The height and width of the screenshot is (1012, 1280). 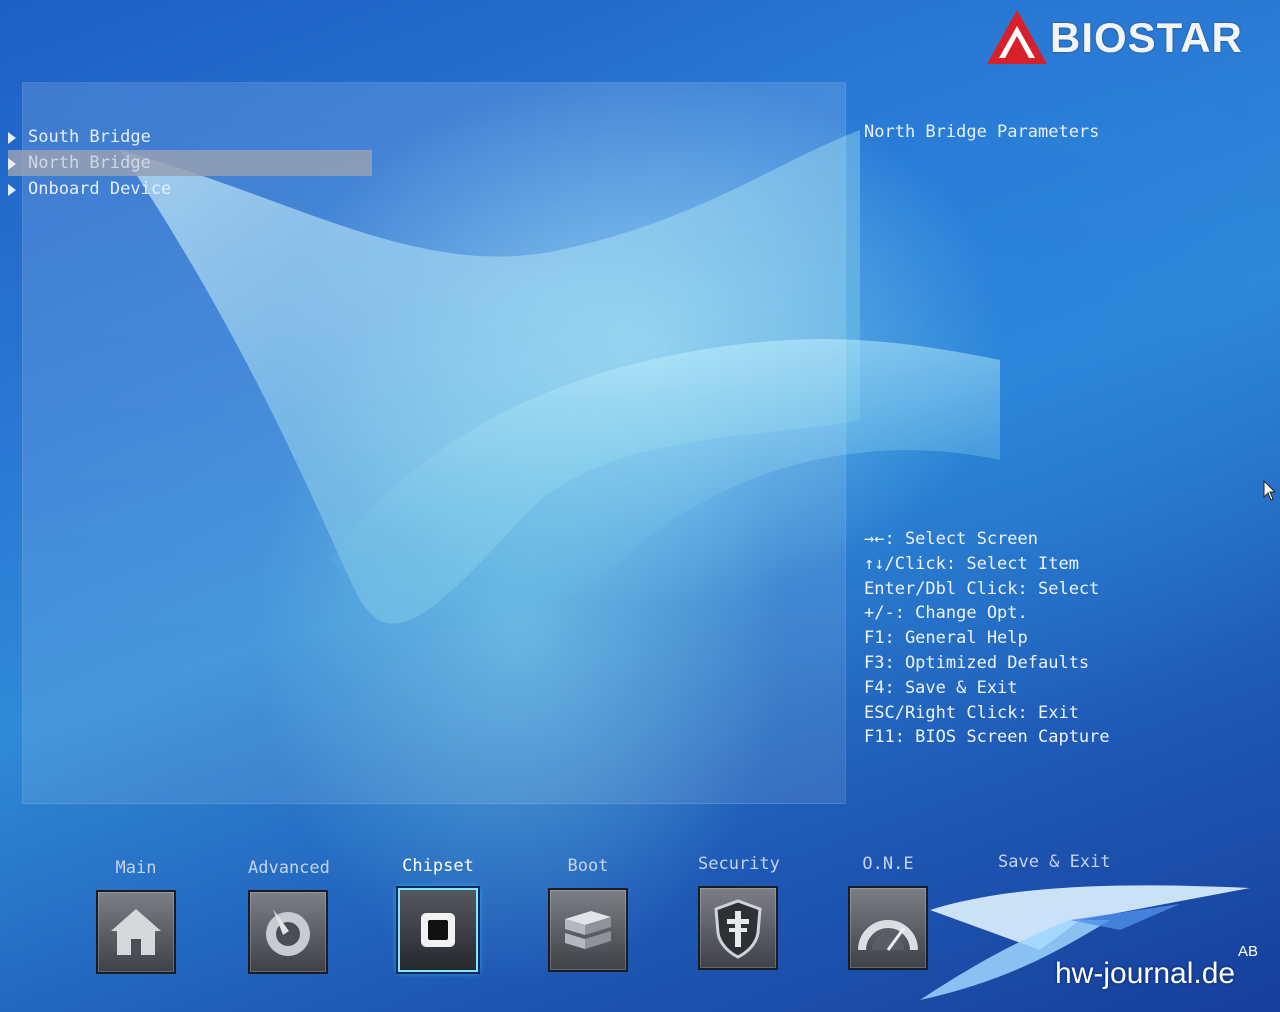 I want to click on key-hint: F3: Optimized Defaults, so click(x=977, y=662).